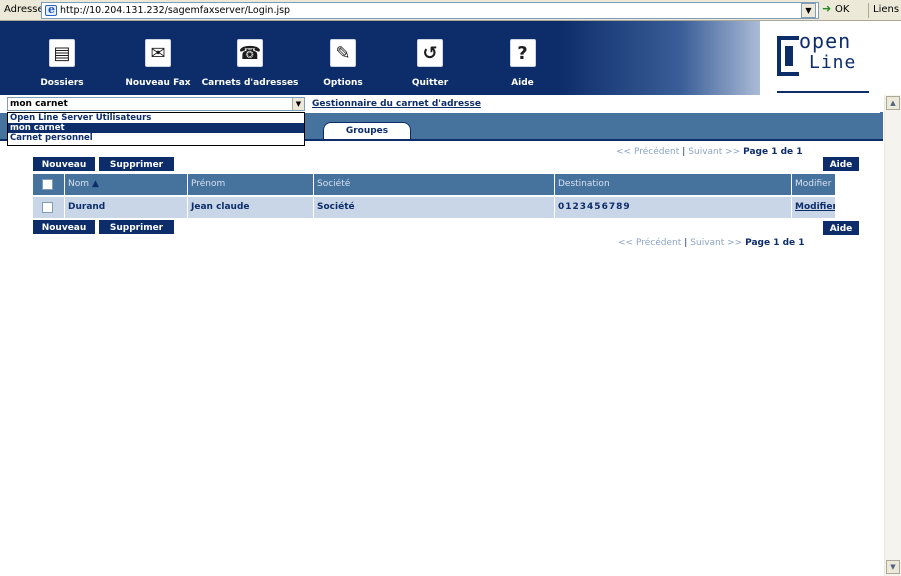 This screenshot has width=901, height=576. Describe the element at coordinates (522, 53) in the screenshot. I see `help-icon: ?` at that location.